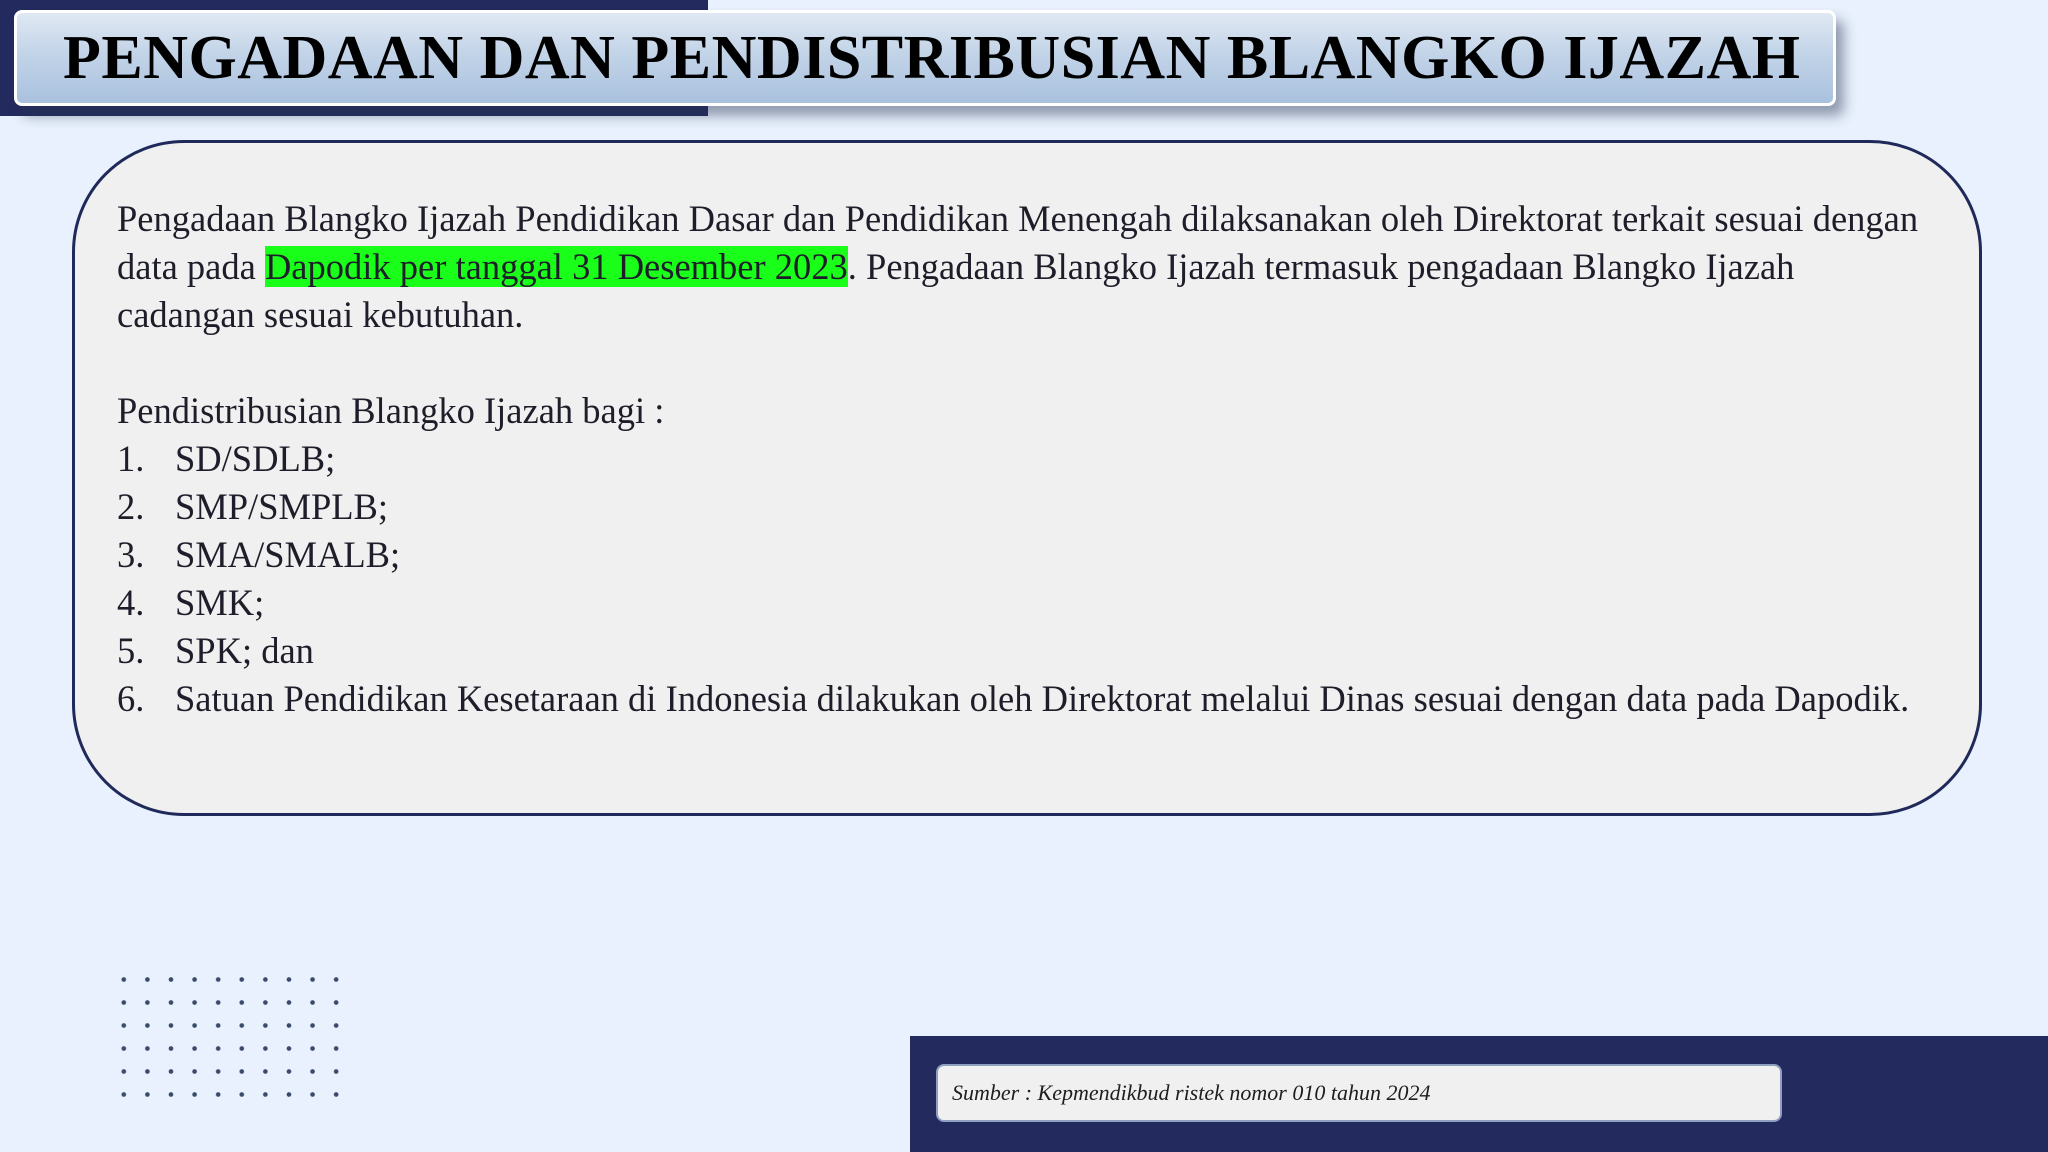 The width and height of the screenshot is (2048, 1152). What do you see at coordinates (1026, 651) in the screenshot?
I see `list-item: 5. SPK; dan` at bounding box center [1026, 651].